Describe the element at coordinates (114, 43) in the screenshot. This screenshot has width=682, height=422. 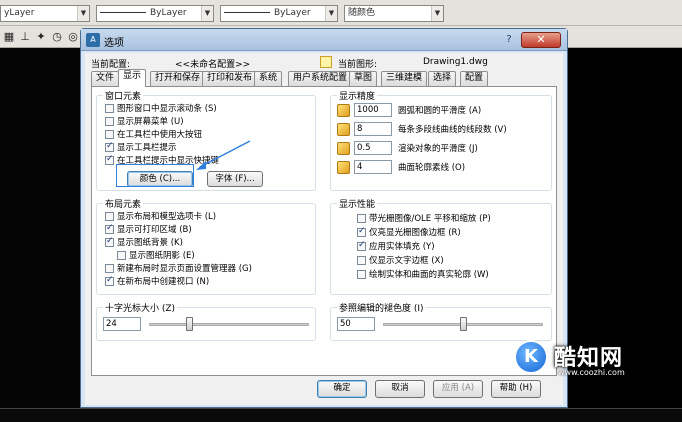
I see `dialog-title: 选项` at that location.